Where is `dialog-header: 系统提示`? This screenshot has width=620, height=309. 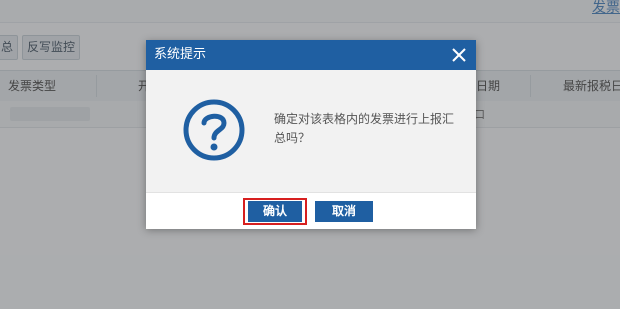
dialog-header: 系统提示 is located at coordinates (311, 55).